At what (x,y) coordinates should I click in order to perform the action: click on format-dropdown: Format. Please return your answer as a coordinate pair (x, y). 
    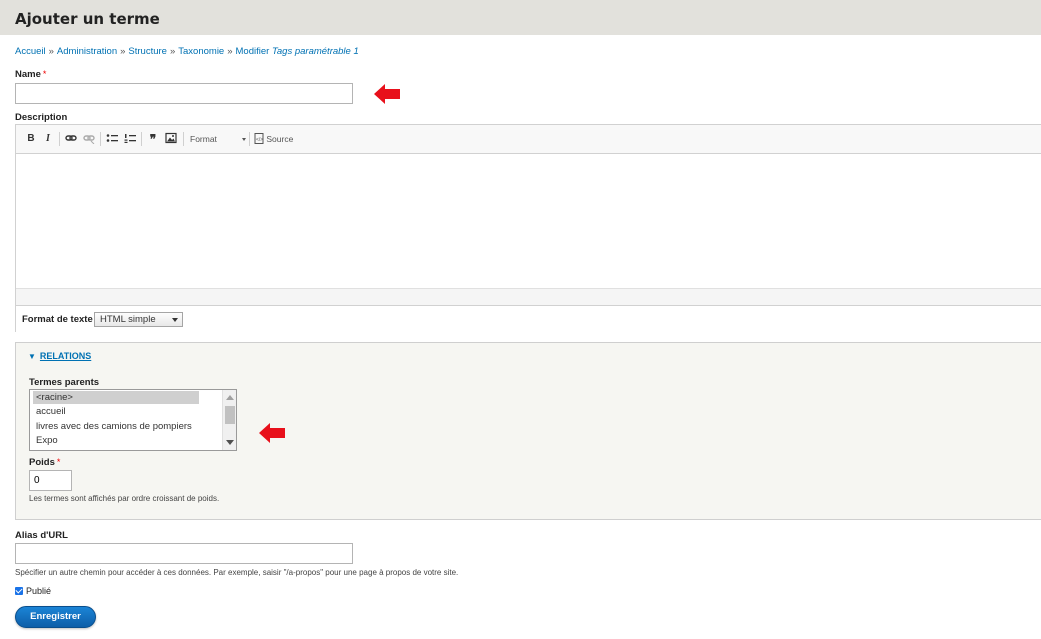
    Looking at the image, I should click on (218, 139).